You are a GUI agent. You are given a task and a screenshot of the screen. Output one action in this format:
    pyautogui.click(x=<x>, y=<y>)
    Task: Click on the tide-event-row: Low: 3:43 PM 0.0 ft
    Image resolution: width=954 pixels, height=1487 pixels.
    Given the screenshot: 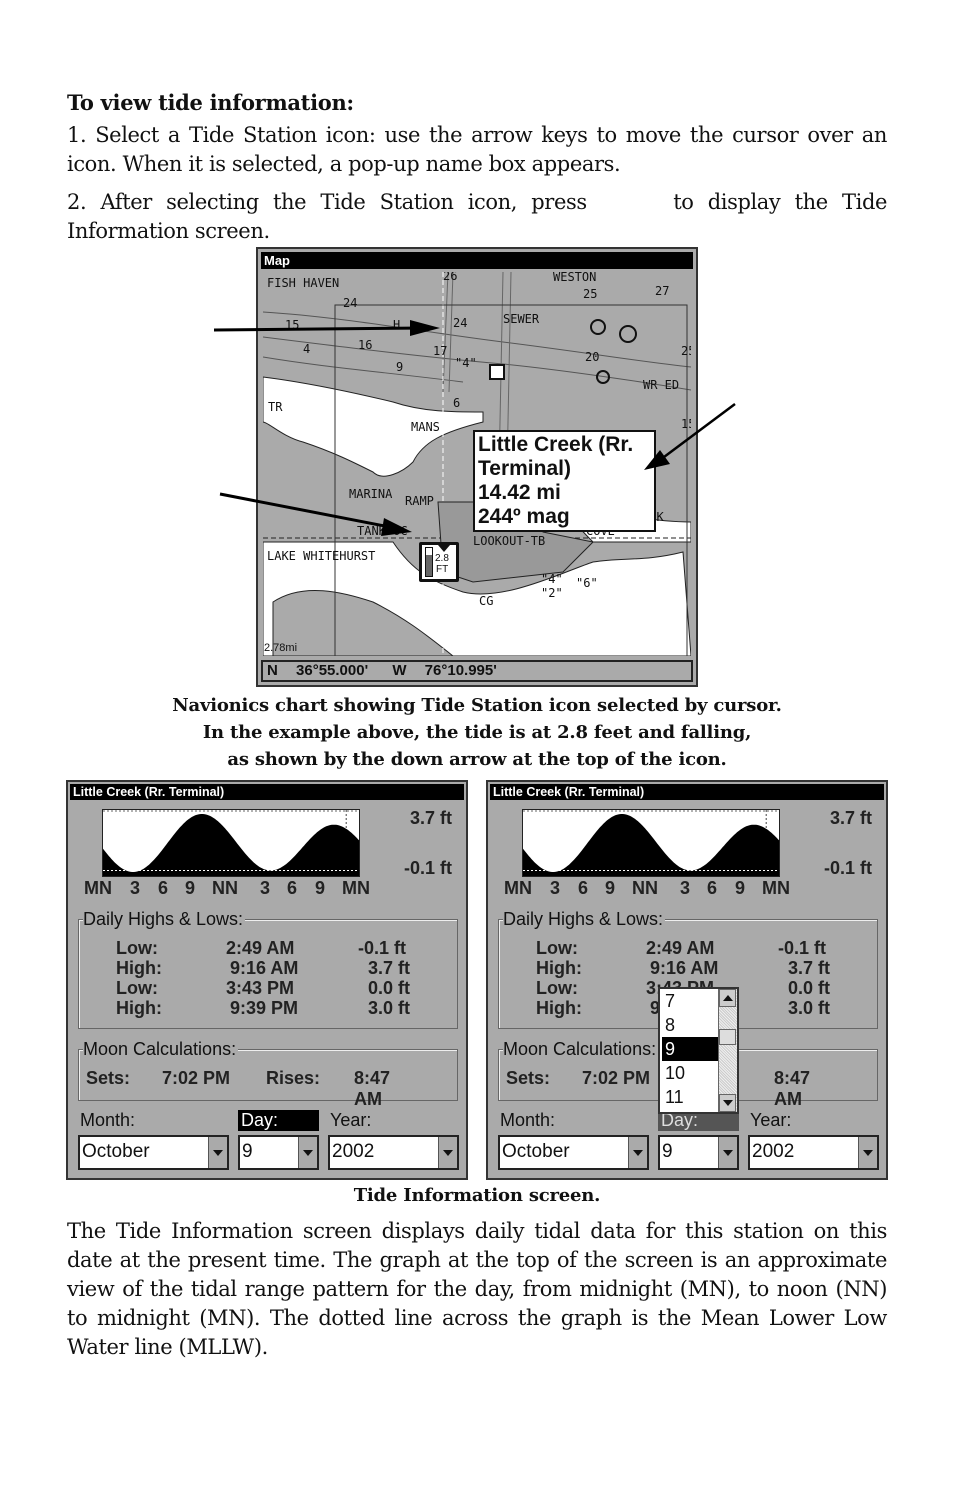 What is the action you would take?
    pyautogui.click(x=271, y=988)
    